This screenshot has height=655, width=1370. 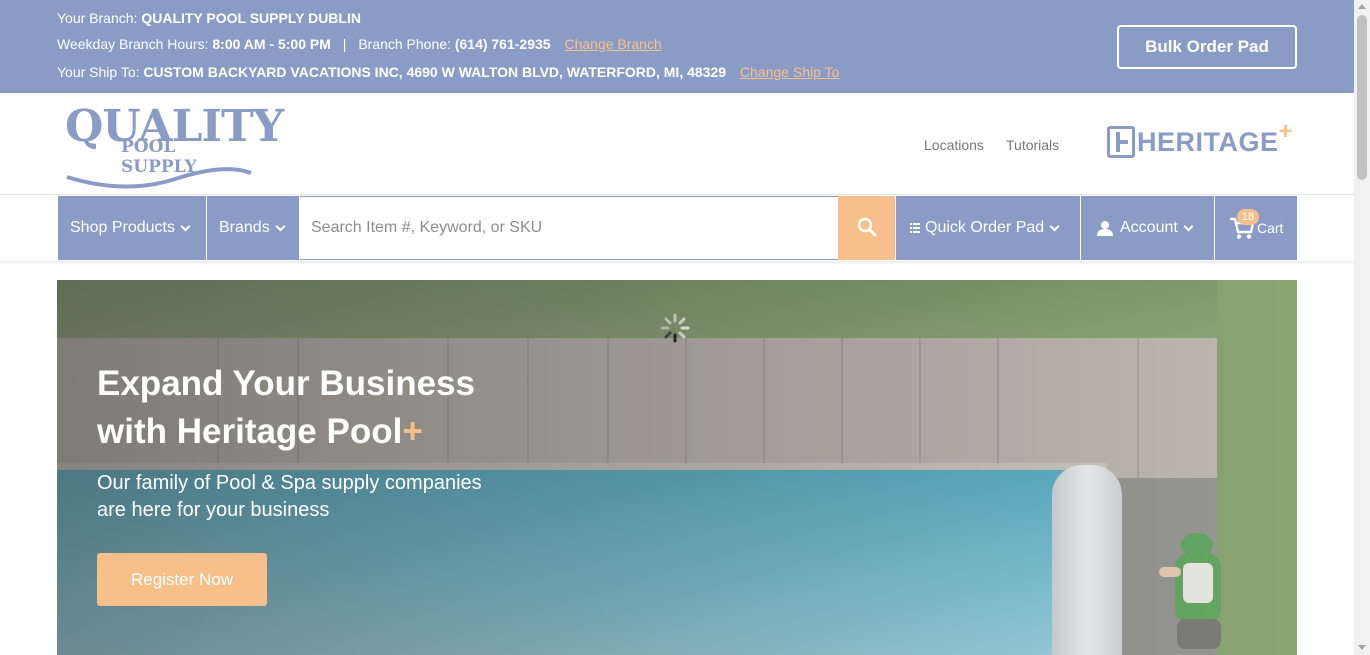 I want to click on register-now-button: Register Now, so click(x=182, y=579).